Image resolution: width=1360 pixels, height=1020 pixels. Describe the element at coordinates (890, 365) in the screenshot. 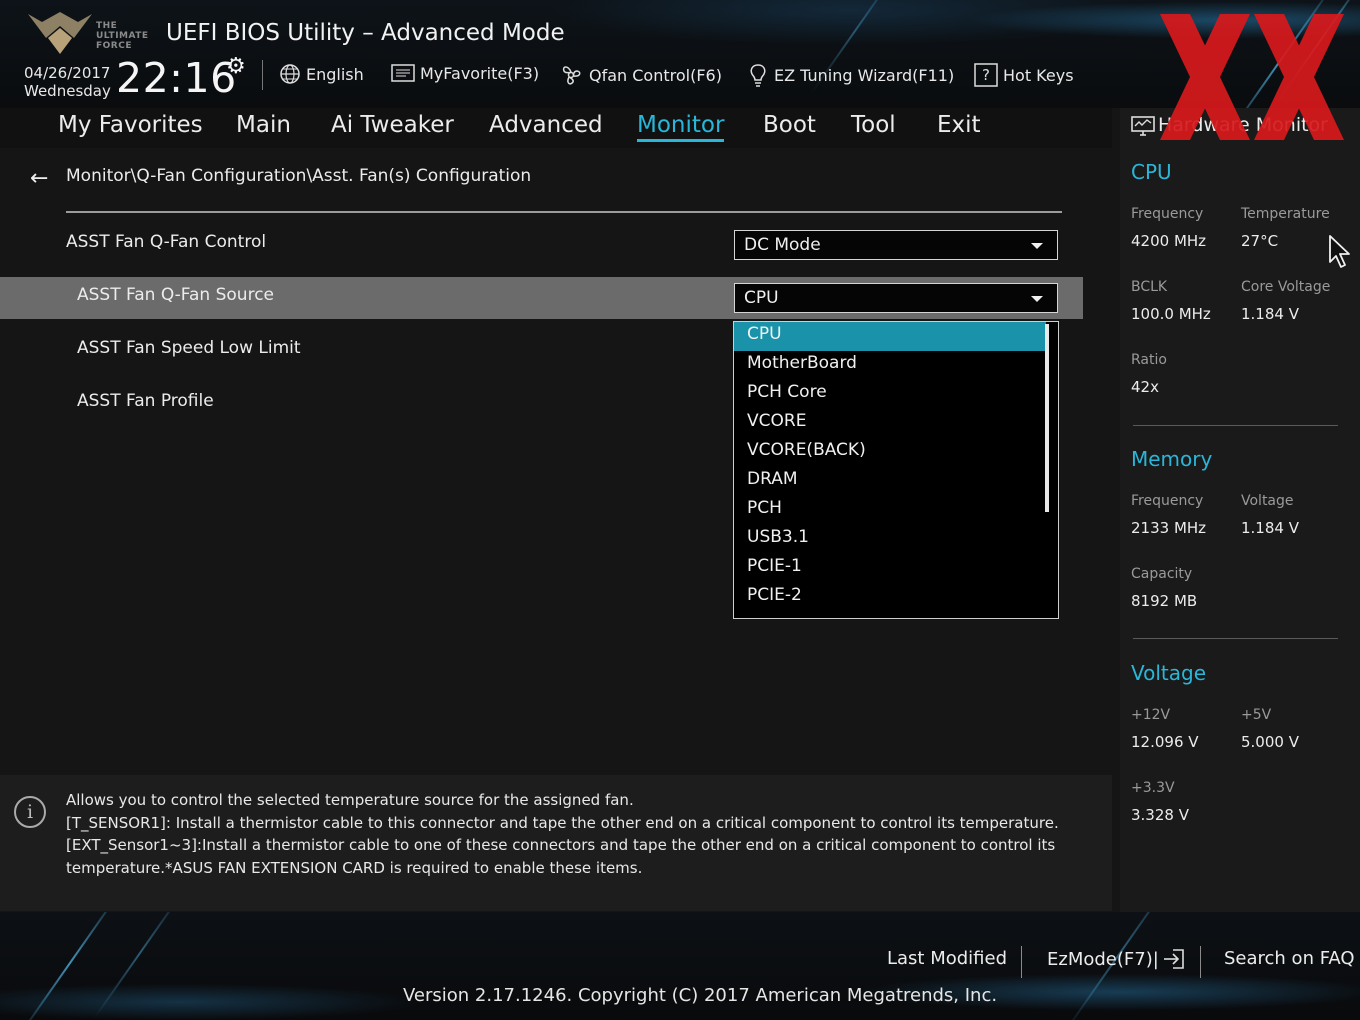

I see `dropdown-option: MotherBoard` at that location.